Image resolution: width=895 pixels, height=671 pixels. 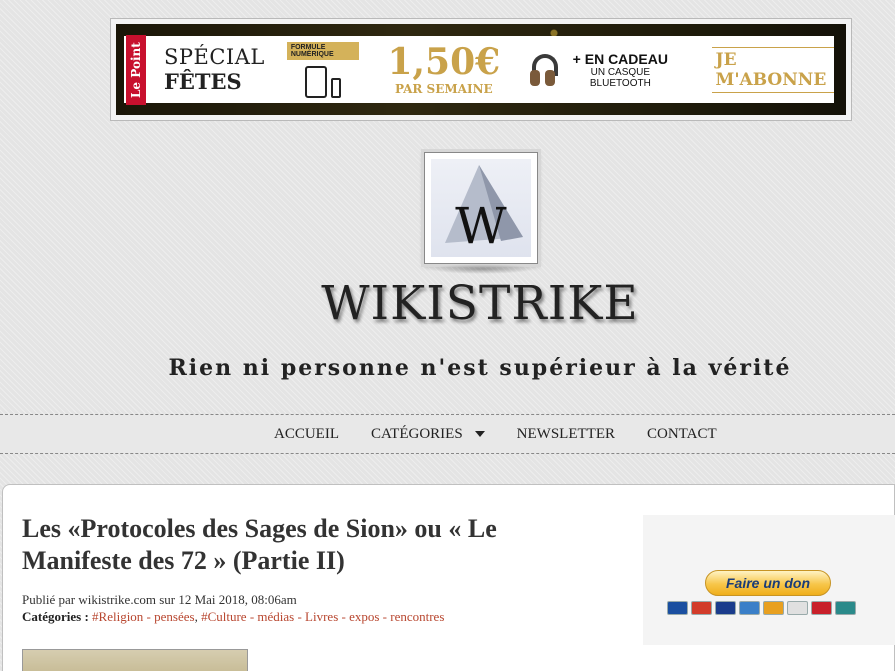 I want to click on post-thumbnail, so click(x=135, y=660).